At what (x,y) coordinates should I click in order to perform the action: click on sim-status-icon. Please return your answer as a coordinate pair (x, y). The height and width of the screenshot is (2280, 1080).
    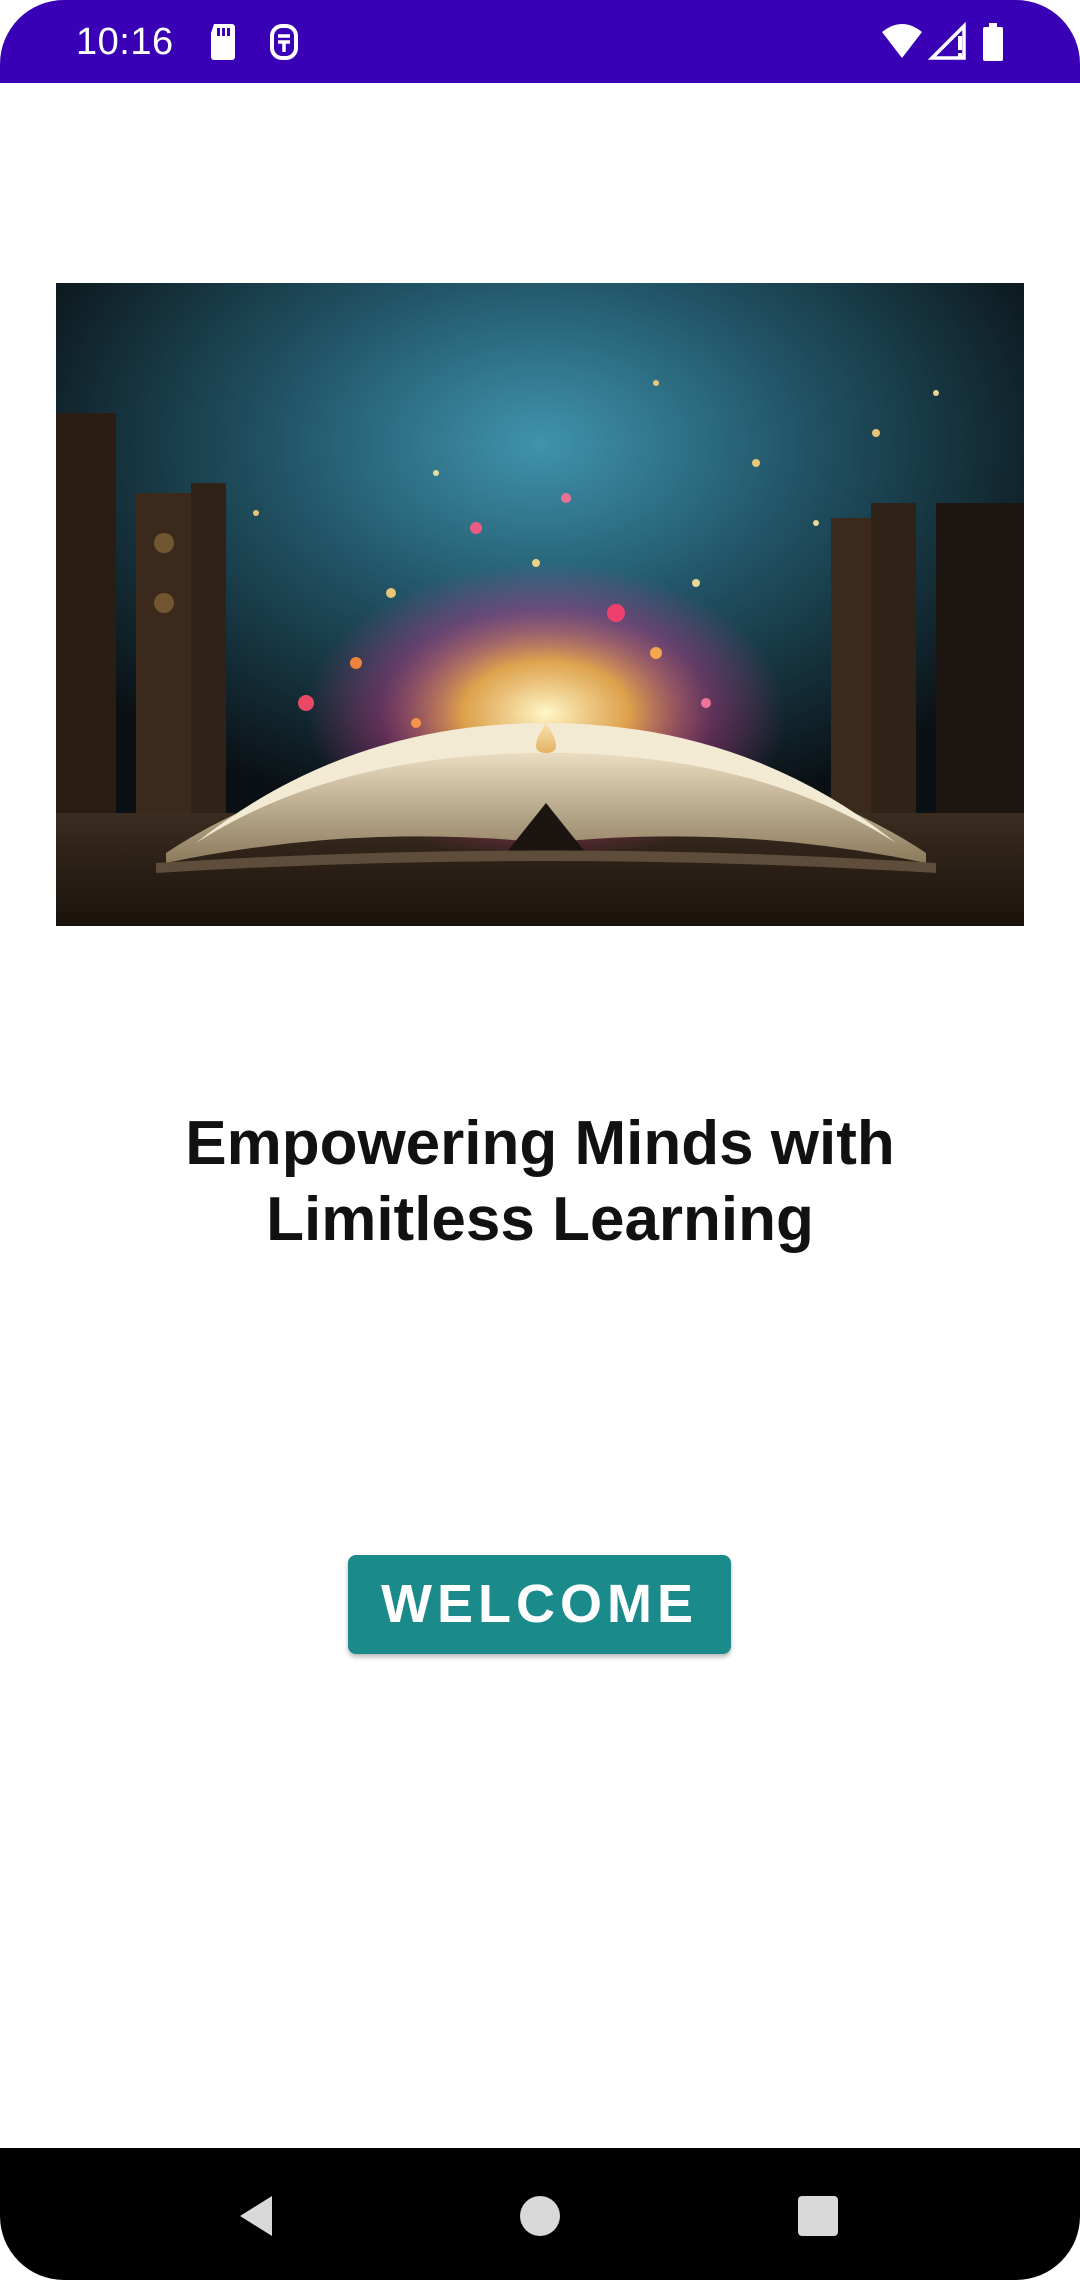
    Looking at the image, I should click on (284, 42).